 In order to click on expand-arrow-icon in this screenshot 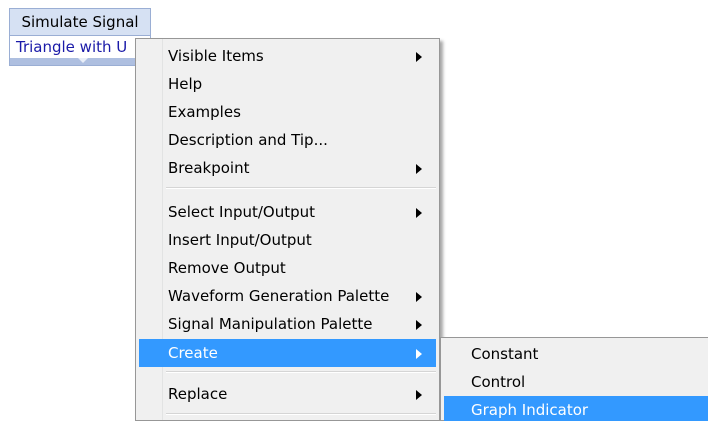, I will do `click(83, 60)`.